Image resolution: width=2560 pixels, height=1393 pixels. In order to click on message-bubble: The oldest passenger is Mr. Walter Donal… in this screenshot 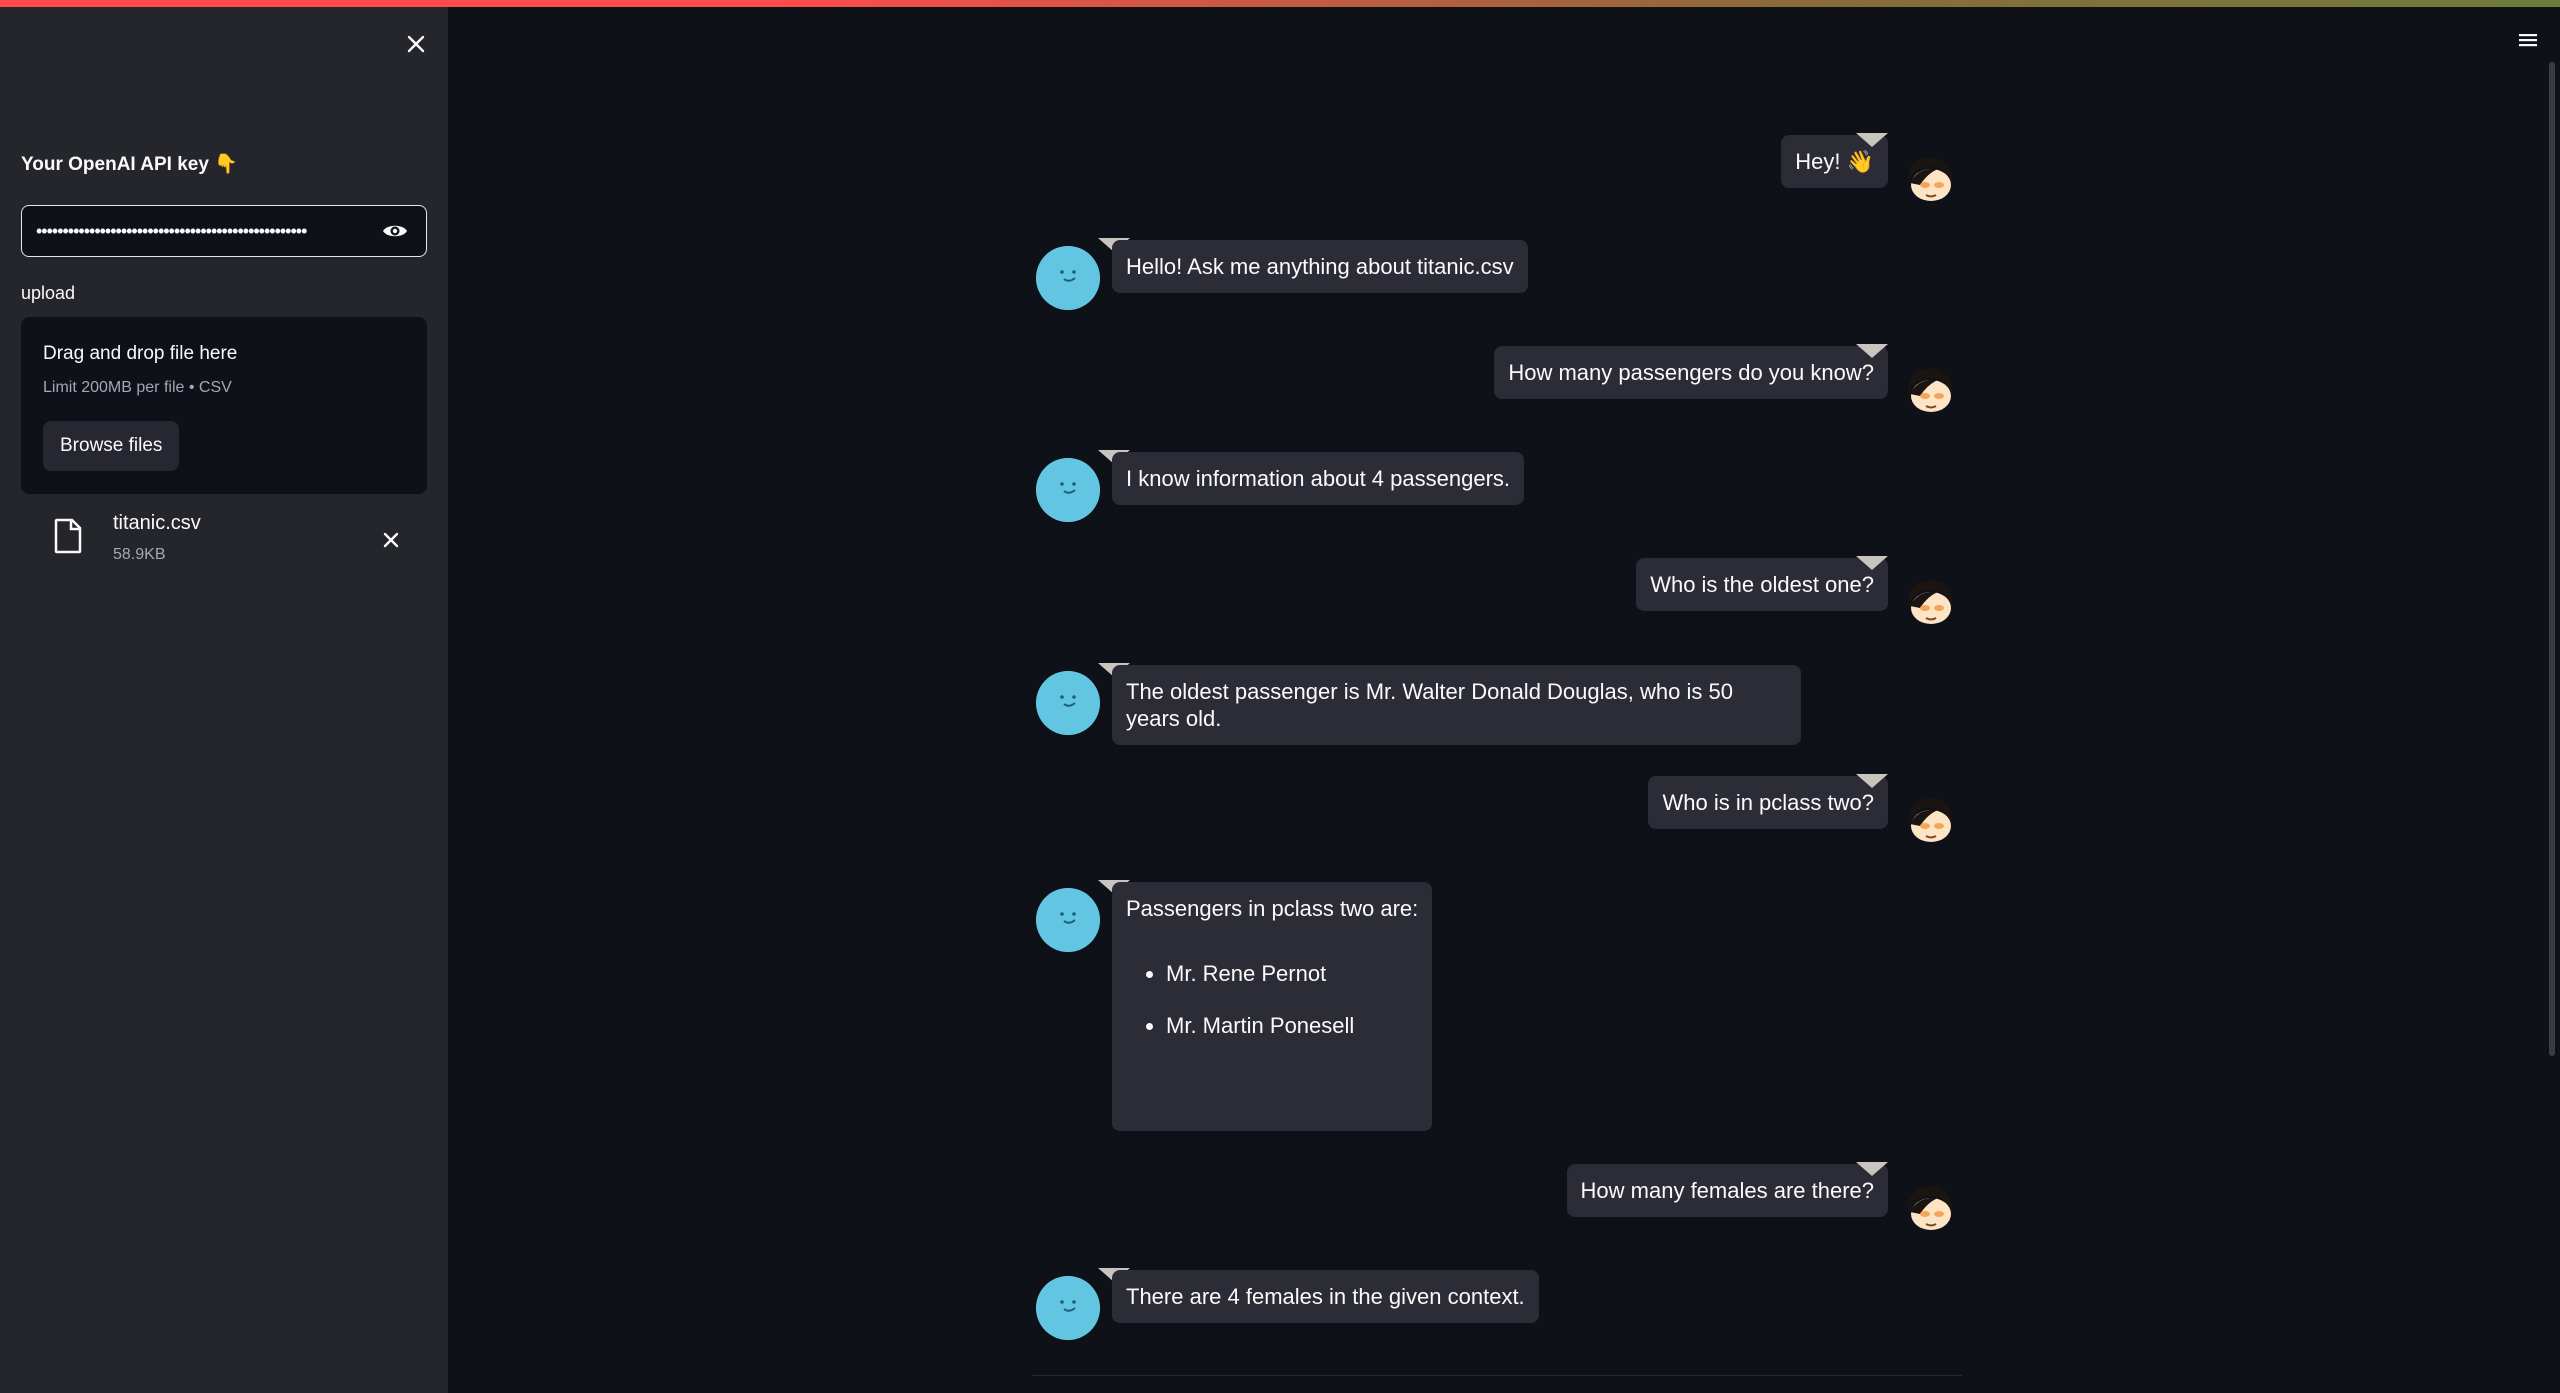, I will do `click(1456, 705)`.